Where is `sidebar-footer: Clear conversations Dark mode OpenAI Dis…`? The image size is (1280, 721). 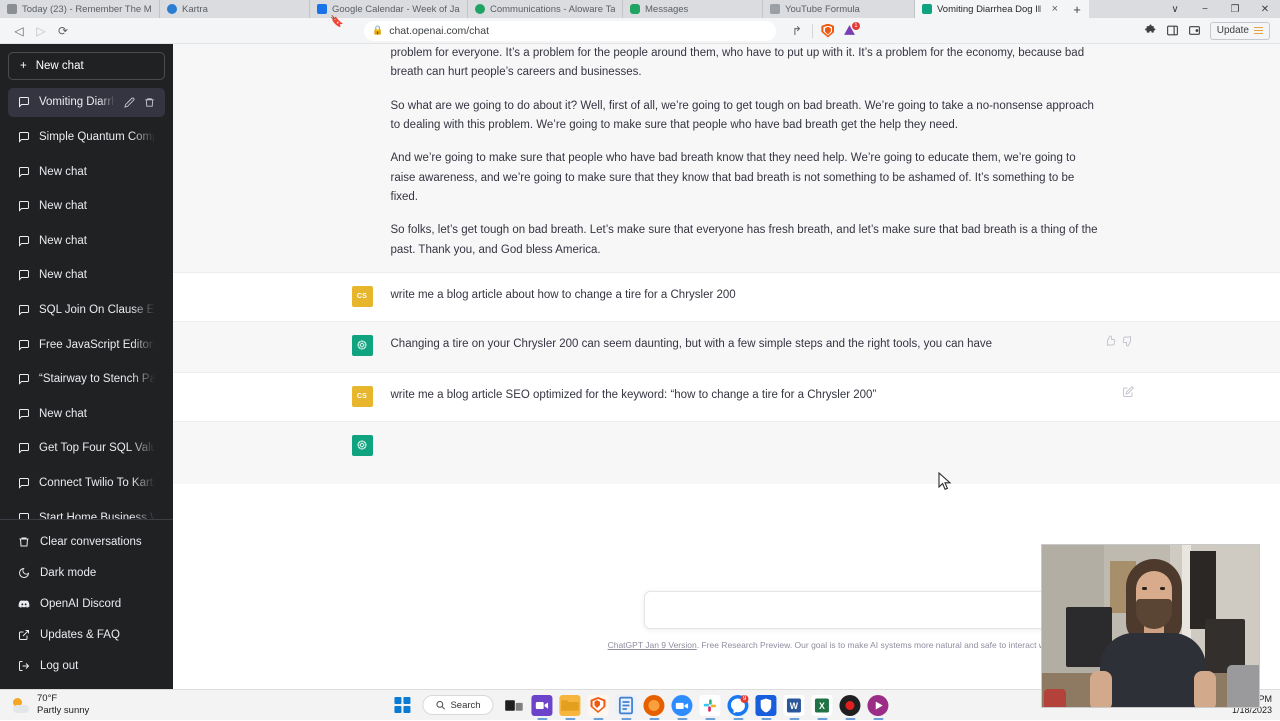
sidebar-footer: Clear conversations Dark mode OpenAI Dis… is located at coordinates (86, 604).